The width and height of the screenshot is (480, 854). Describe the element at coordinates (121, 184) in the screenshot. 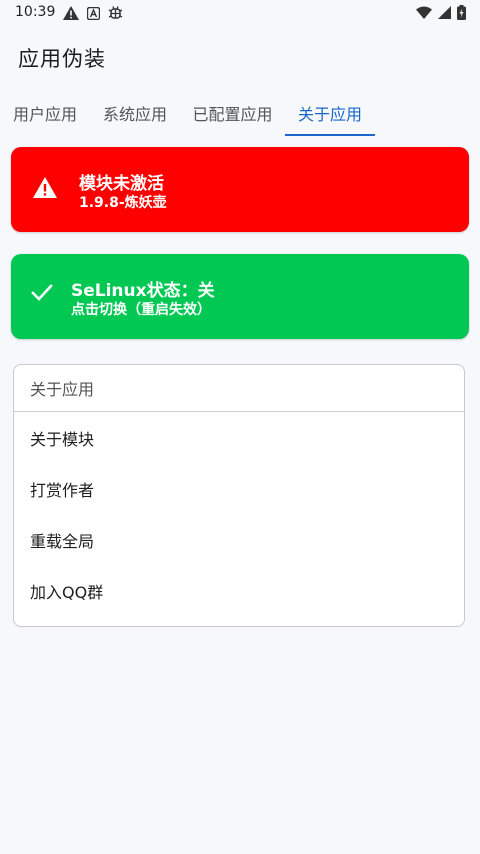

I see `module-status-title: 模块未激活` at that location.